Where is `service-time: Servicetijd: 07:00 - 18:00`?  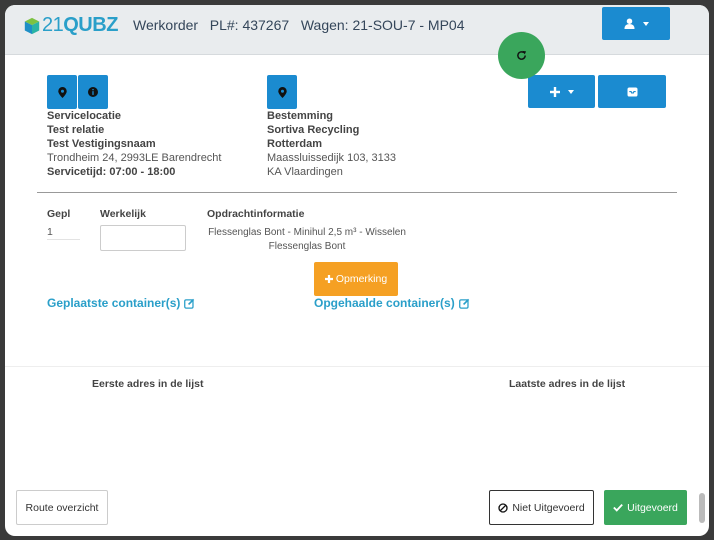 service-time: Servicetijd: 07:00 - 18:00 is located at coordinates (111, 172).